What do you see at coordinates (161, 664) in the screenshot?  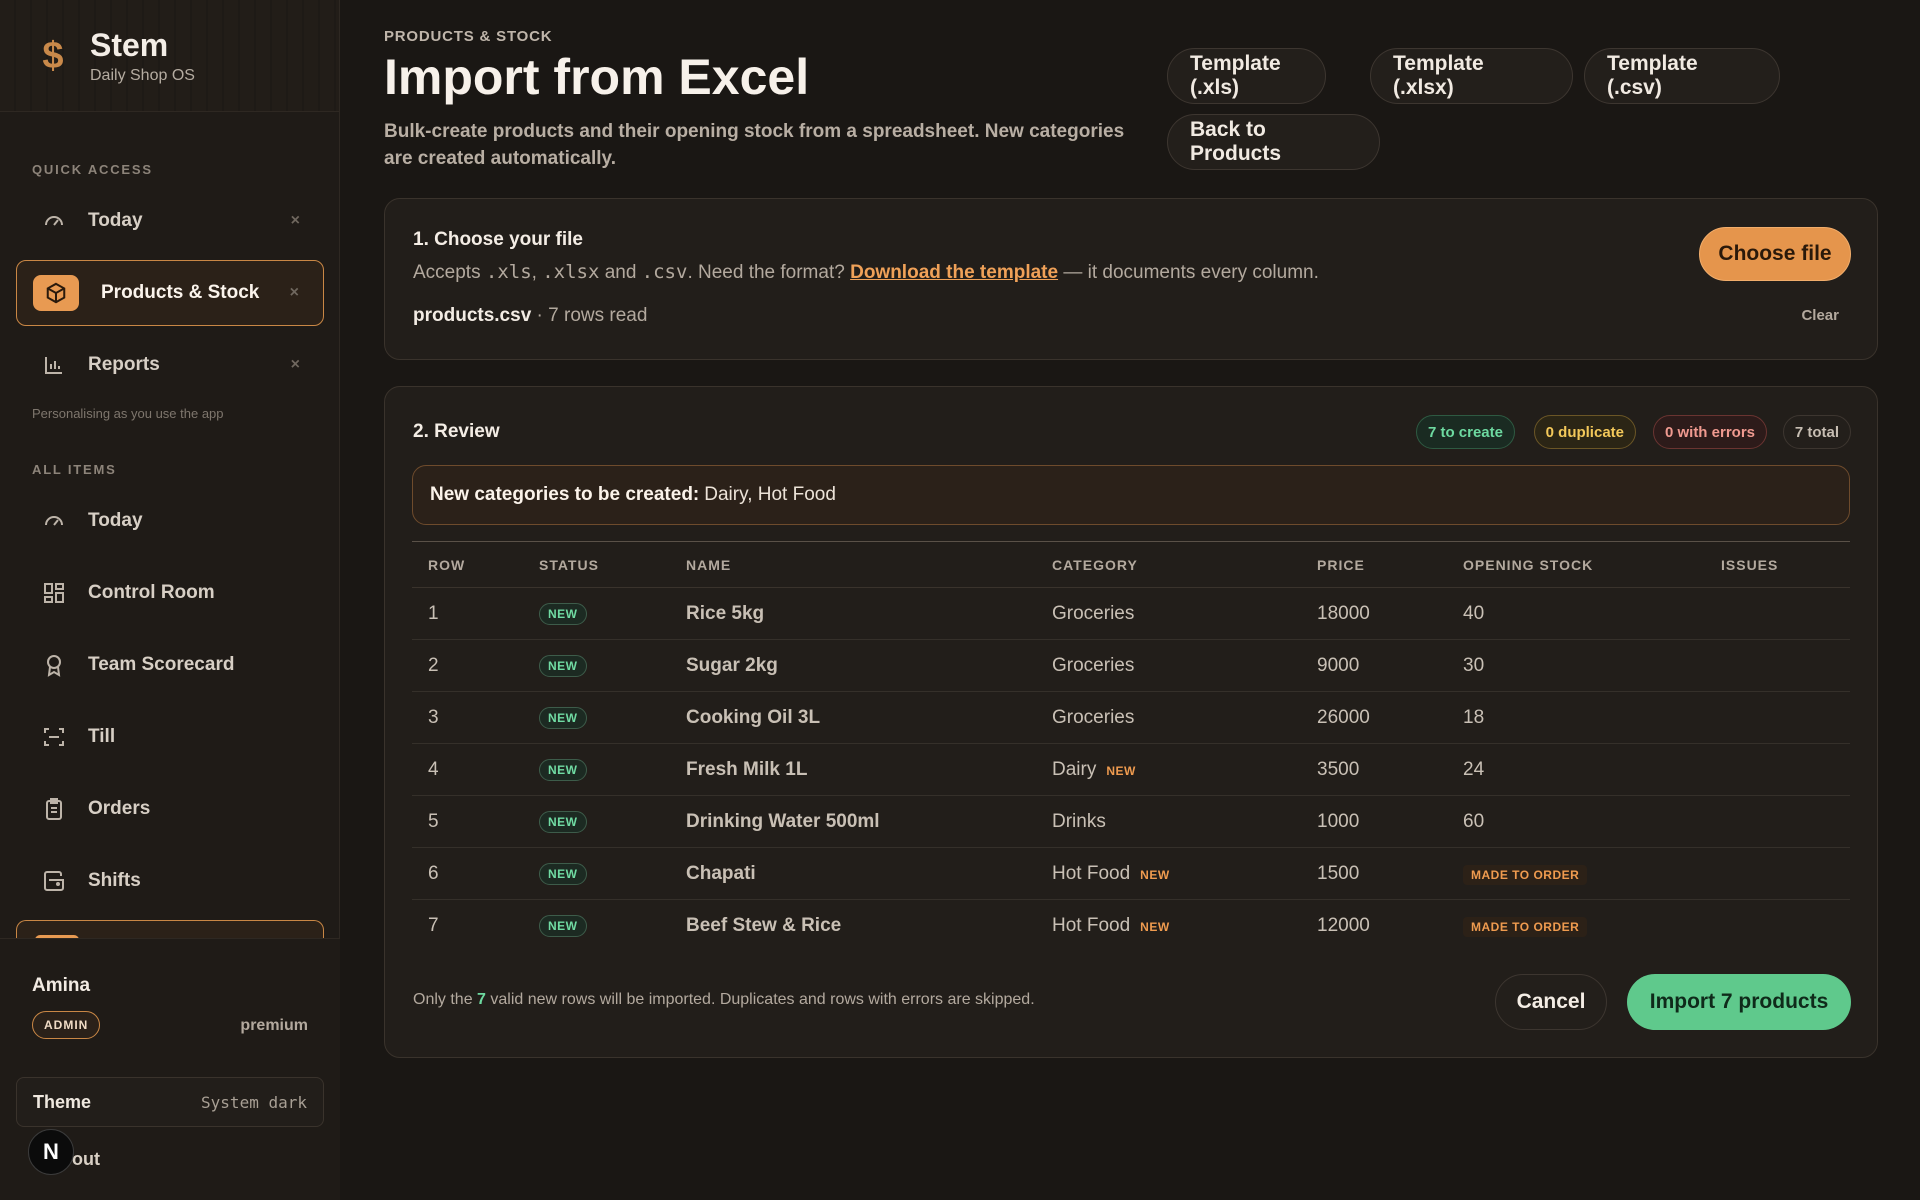 I see `sidebar-item-label: Team Scorecard` at bounding box center [161, 664].